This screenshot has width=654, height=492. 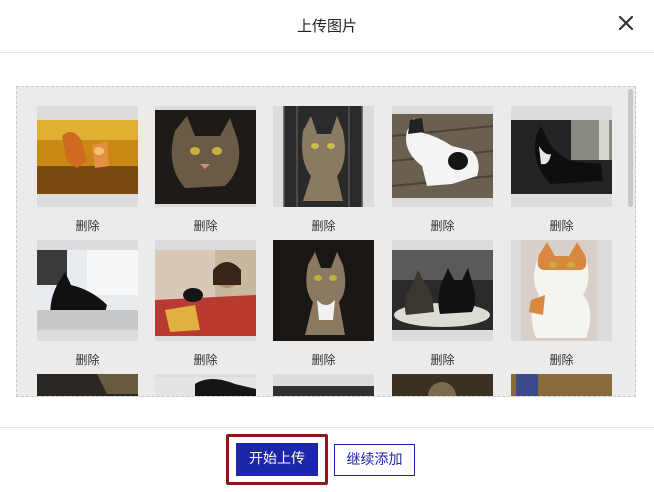 What do you see at coordinates (631, 241) in the screenshot?
I see `gallery-scrollbar` at bounding box center [631, 241].